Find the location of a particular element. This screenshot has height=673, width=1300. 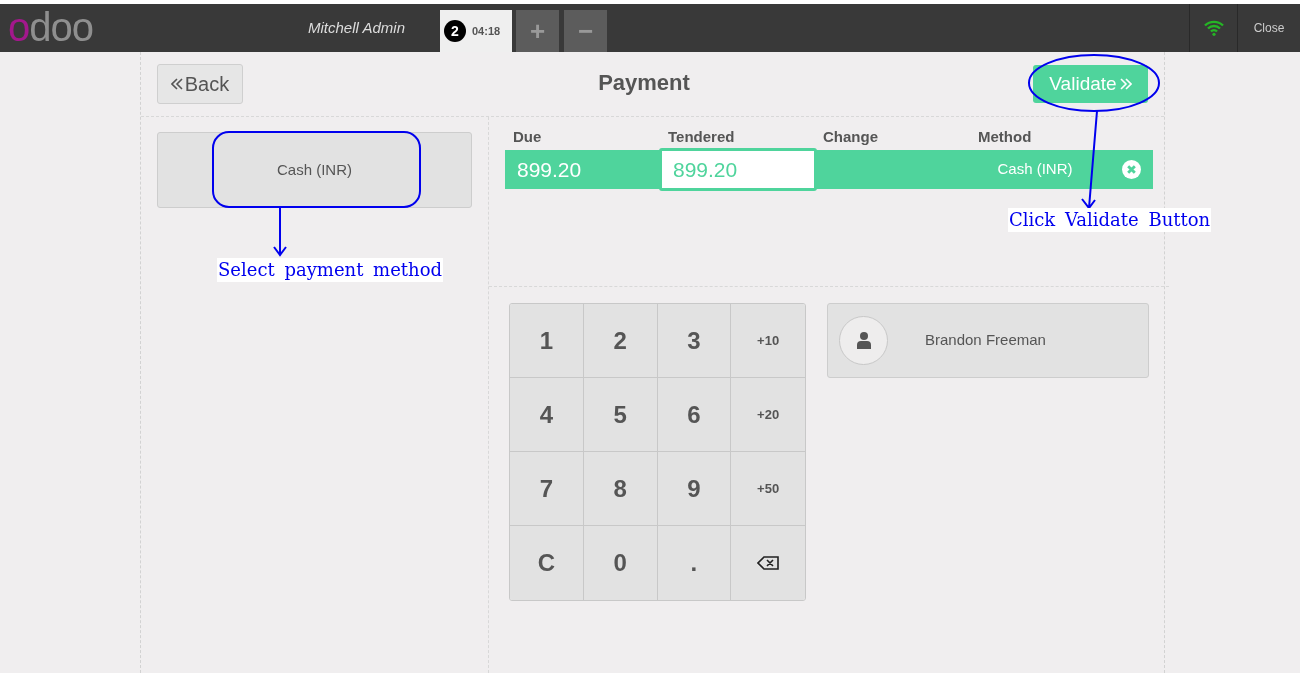

order-number: 2 is located at coordinates (455, 31).